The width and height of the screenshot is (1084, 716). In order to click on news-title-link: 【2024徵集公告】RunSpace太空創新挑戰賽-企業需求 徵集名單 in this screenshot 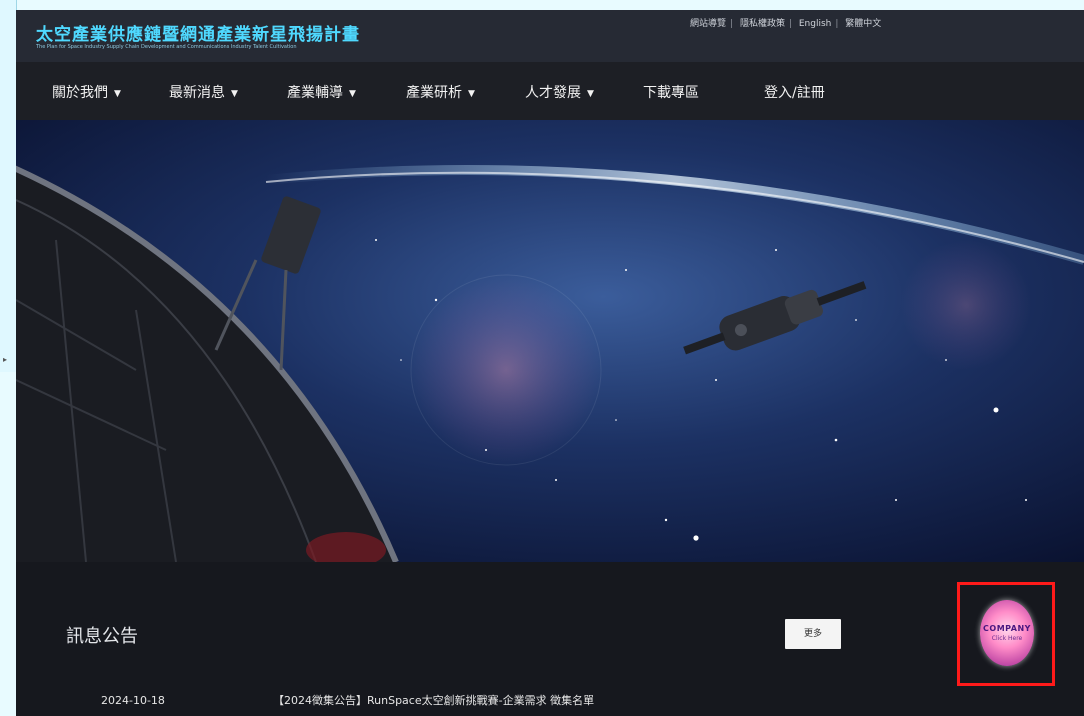, I will do `click(433, 700)`.